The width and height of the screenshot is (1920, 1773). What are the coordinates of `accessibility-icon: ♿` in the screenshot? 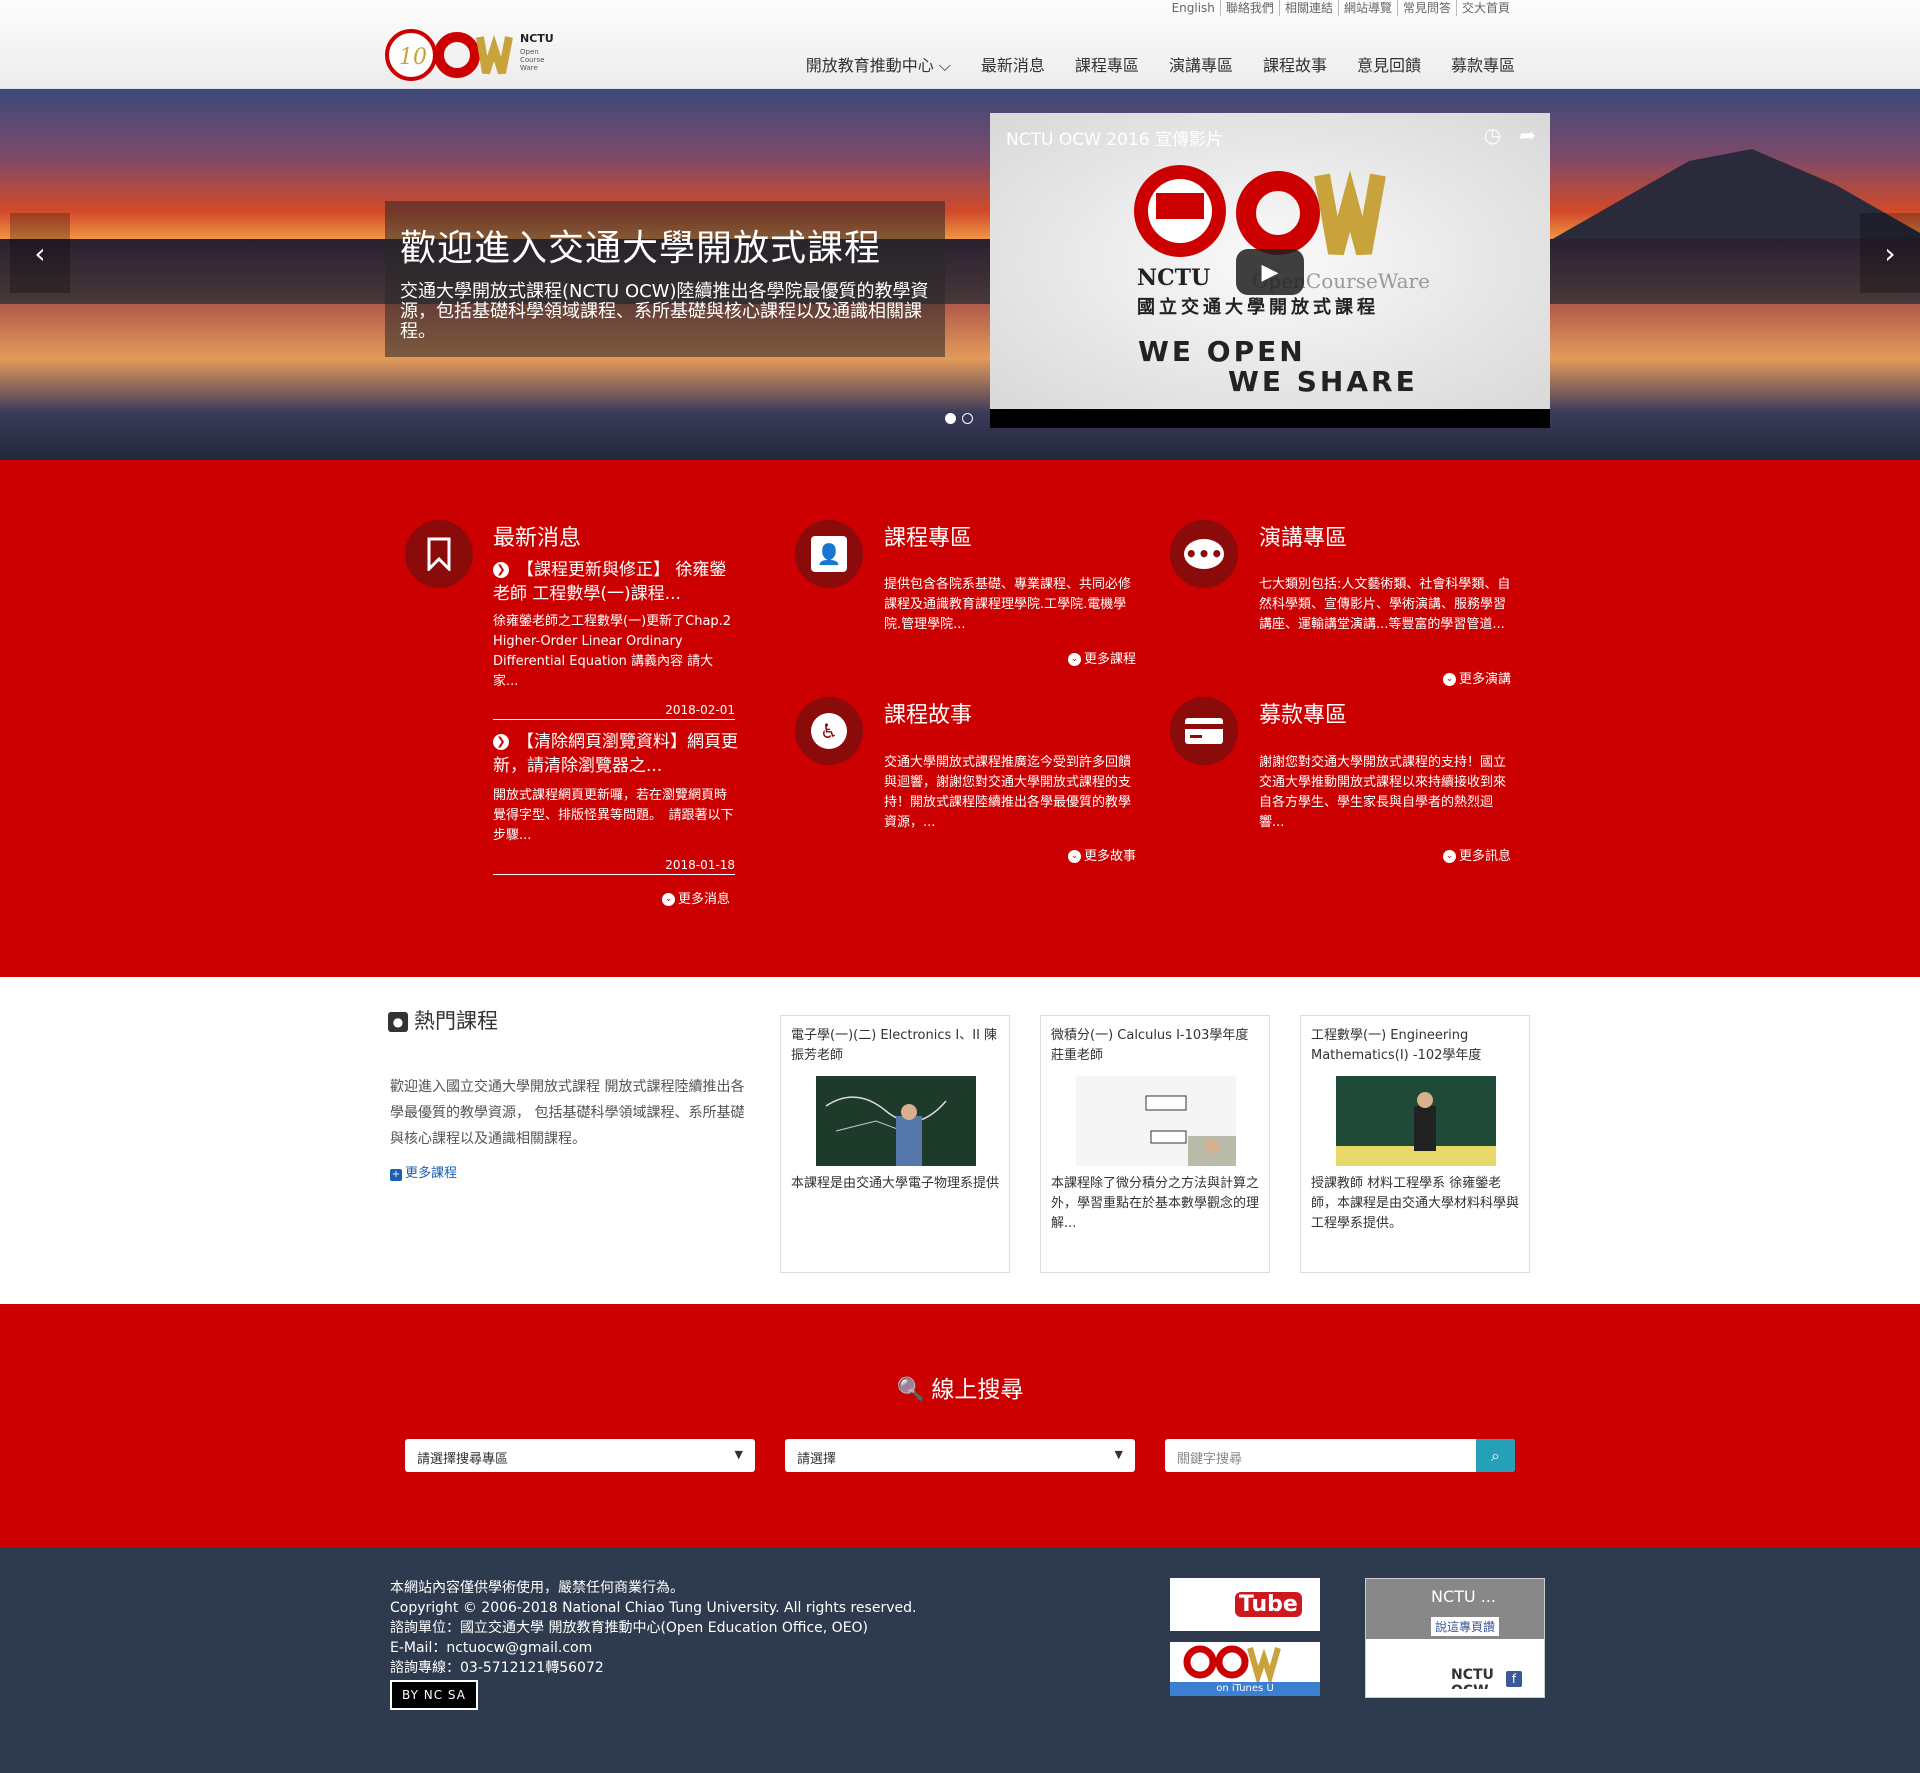 It's located at (829, 731).